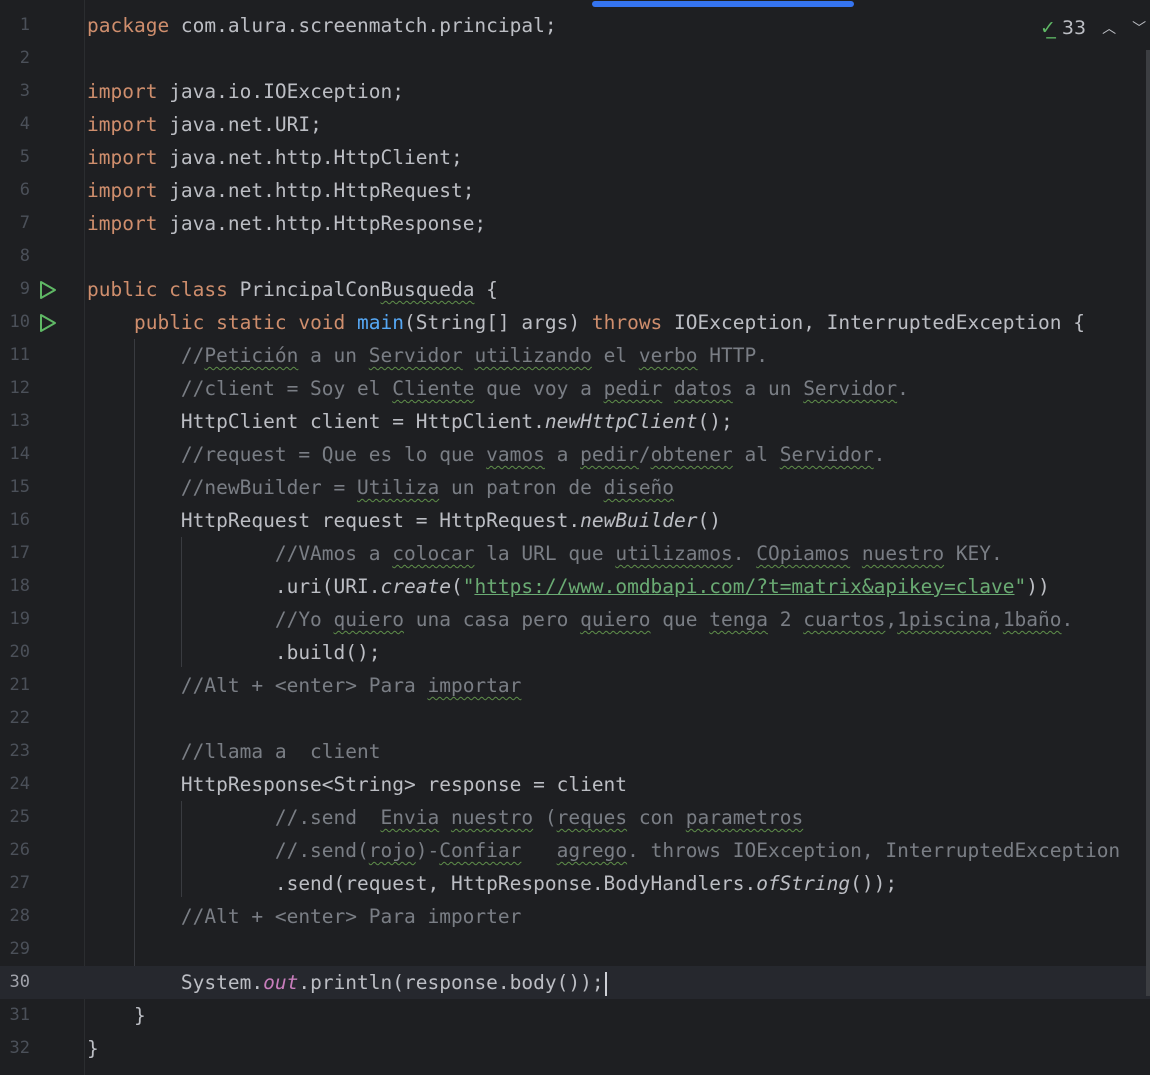 The width and height of the screenshot is (1150, 1075). I want to click on code-line: 32}, so click(575, 1048).